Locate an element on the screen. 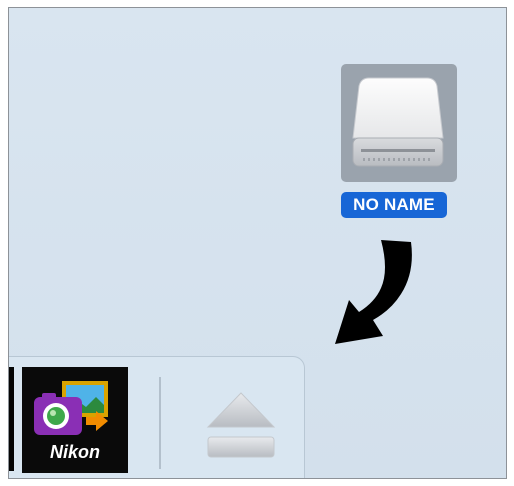  desktop-drive-no-name: NO NAME is located at coordinates (398, 148).